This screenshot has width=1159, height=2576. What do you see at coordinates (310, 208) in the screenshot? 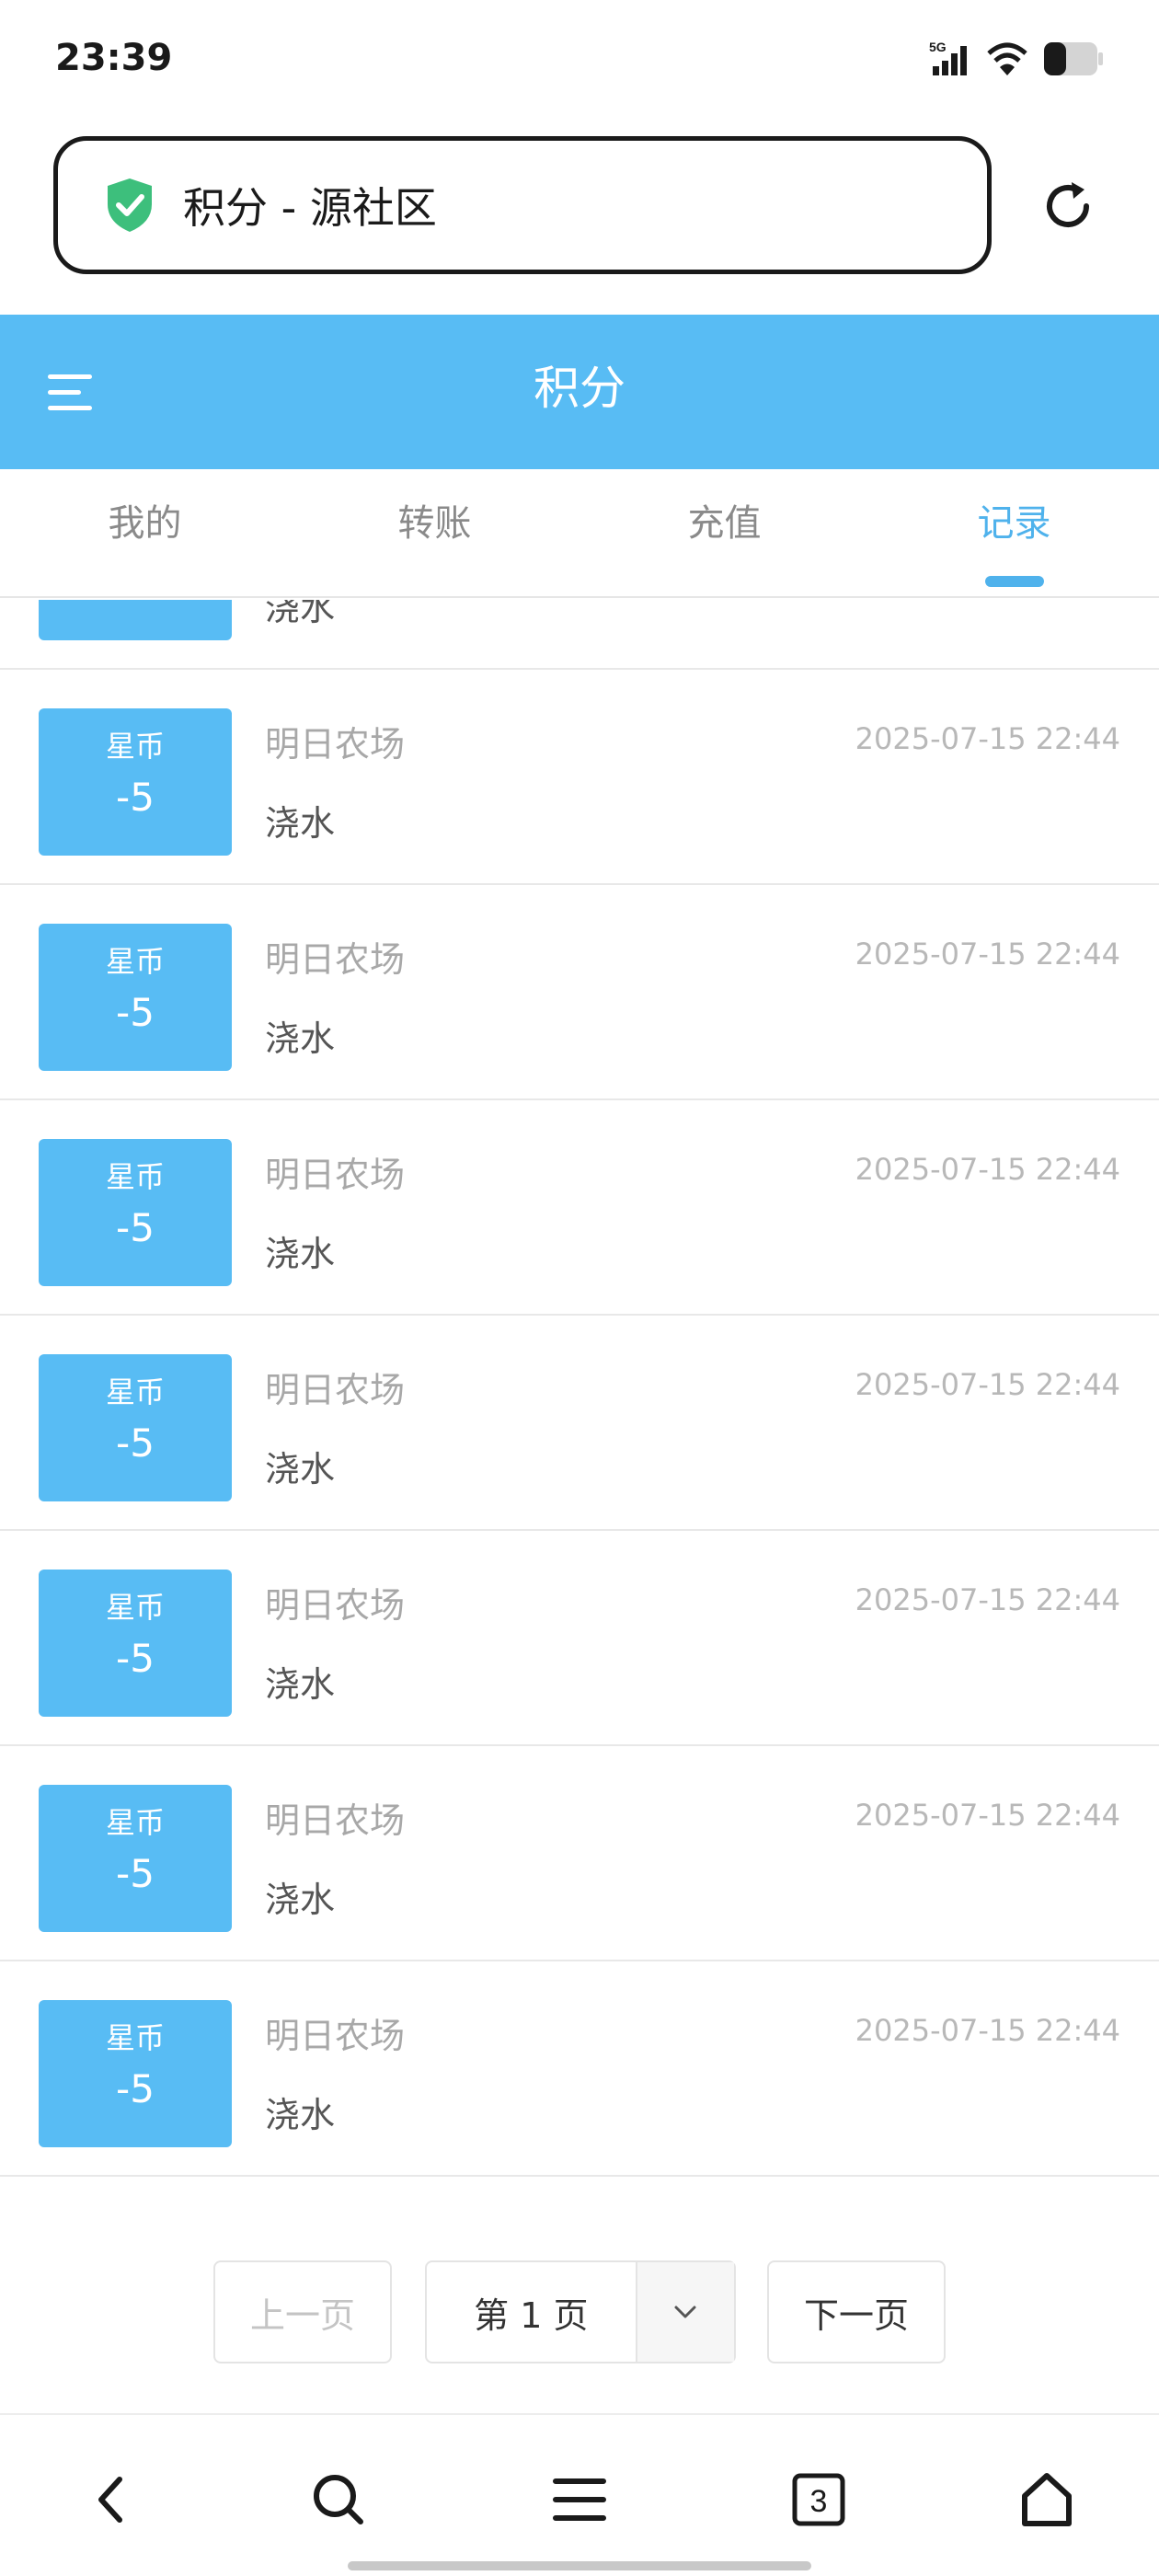
I see `address-text: 积分 - 源社区` at bounding box center [310, 208].